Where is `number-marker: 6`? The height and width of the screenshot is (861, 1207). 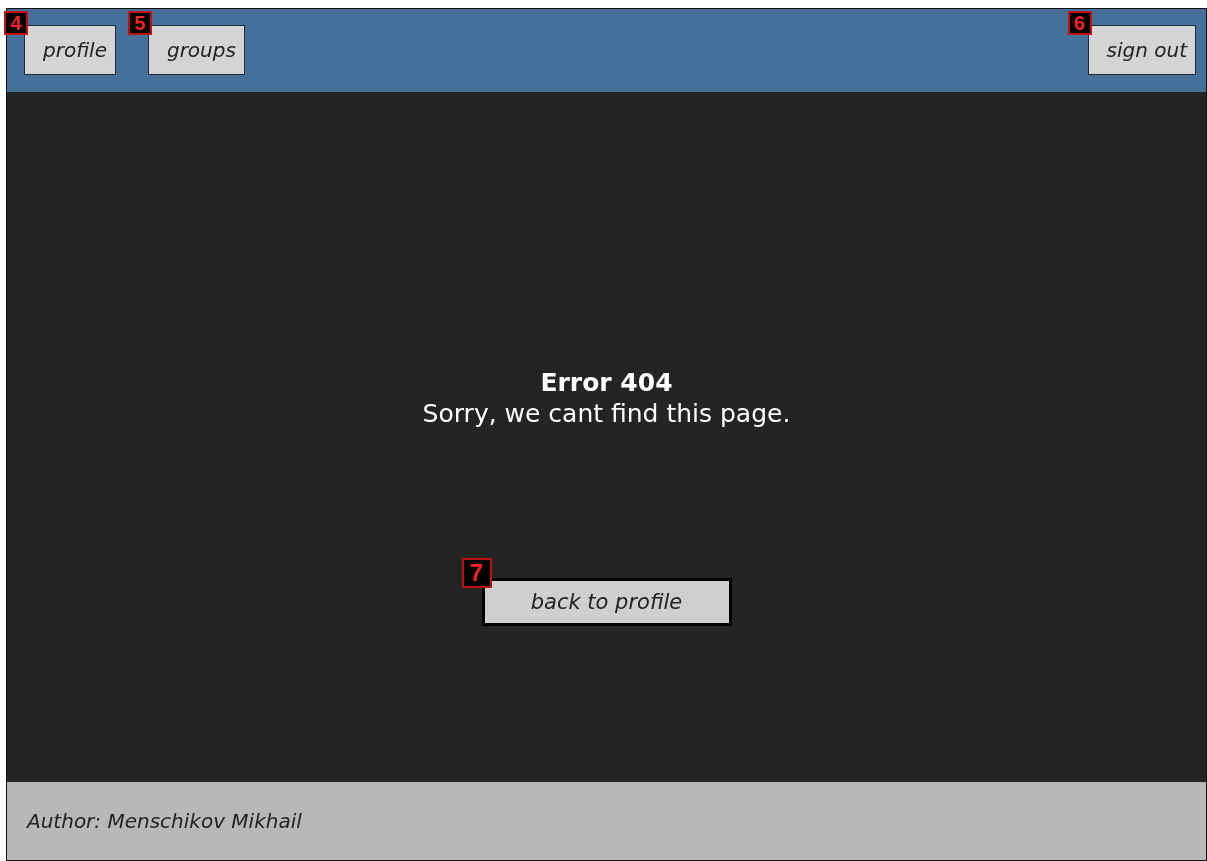
number-marker: 6 is located at coordinates (1079, 23).